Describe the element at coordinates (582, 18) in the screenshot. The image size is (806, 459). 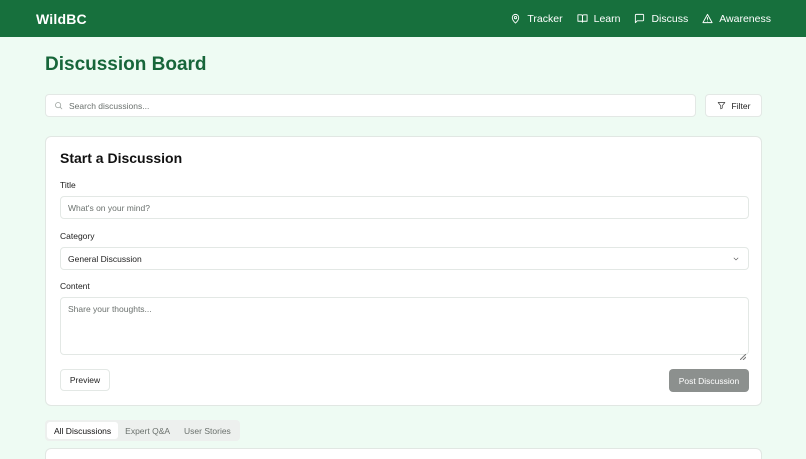
I see `book-icon` at that location.